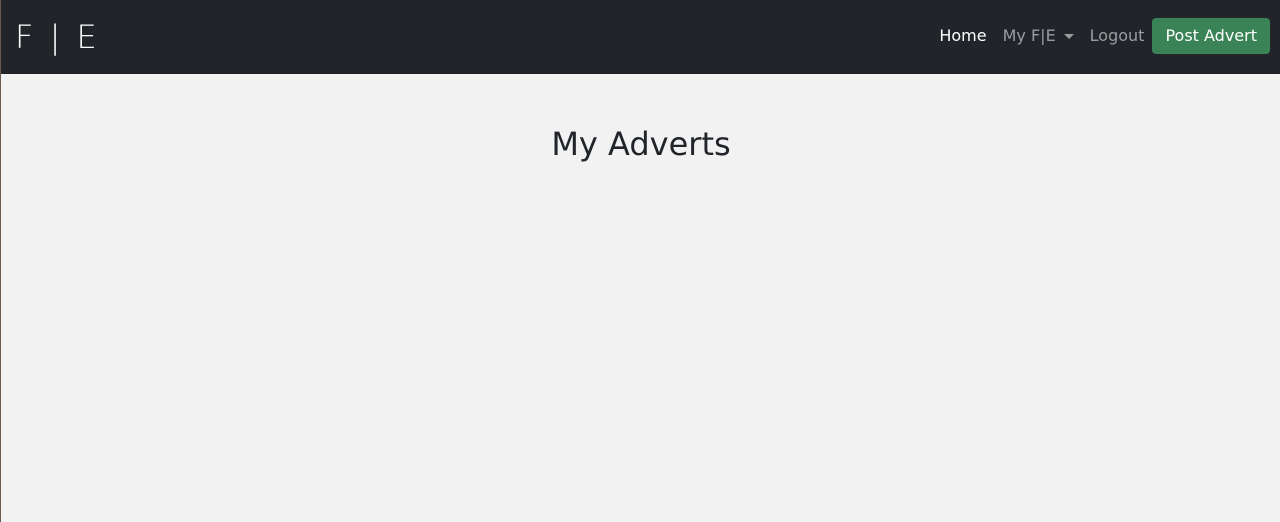 The width and height of the screenshot is (1280, 522). Describe the element at coordinates (1211, 36) in the screenshot. I see `post-advert-button: Post Advert` at that location.